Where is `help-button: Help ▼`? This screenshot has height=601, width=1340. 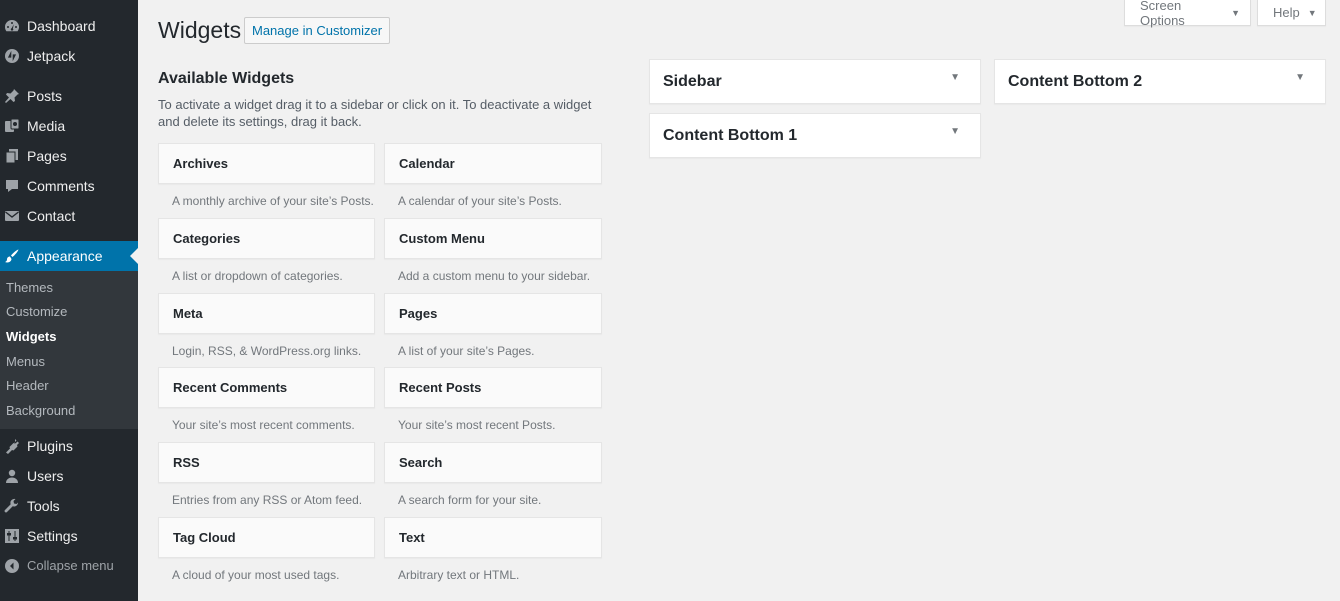 help-button: Help ▼ is located at coordinates (1291, 13).